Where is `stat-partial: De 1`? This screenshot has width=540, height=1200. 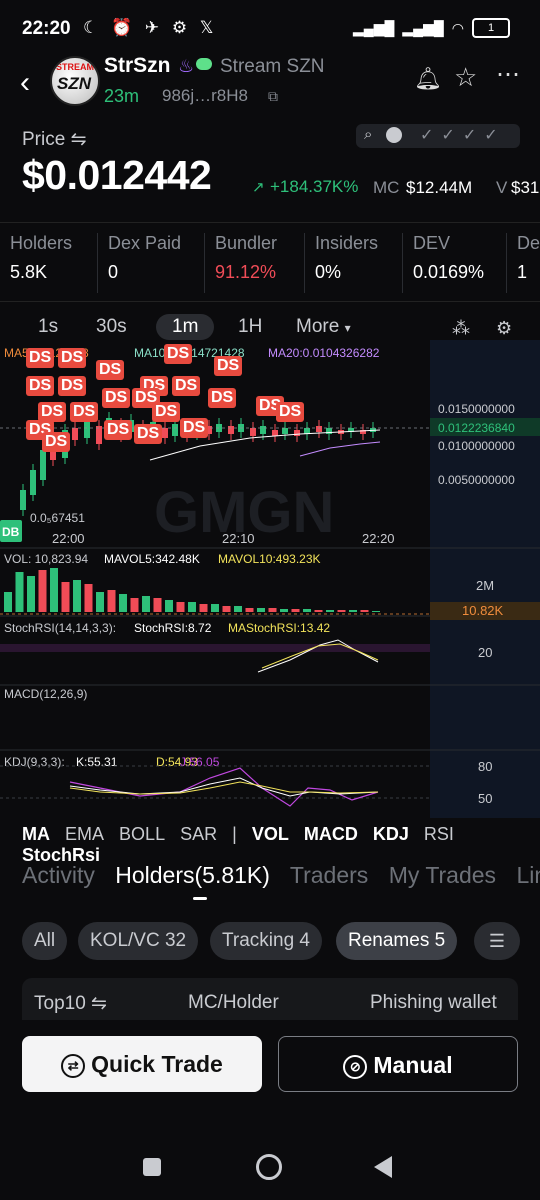
stat-partial: De 1 is located at coordinates (523, 263).